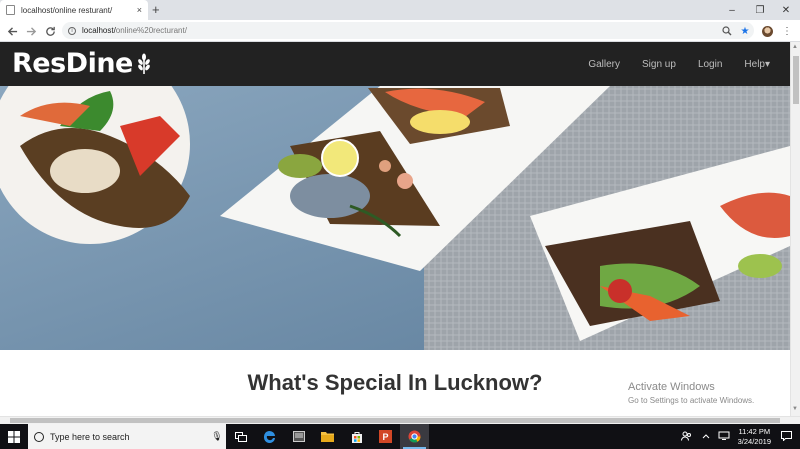  What do you see at coordinates (50, 31) in the screenshot?
I see `reload-icon` at bounding box center [50, 31].